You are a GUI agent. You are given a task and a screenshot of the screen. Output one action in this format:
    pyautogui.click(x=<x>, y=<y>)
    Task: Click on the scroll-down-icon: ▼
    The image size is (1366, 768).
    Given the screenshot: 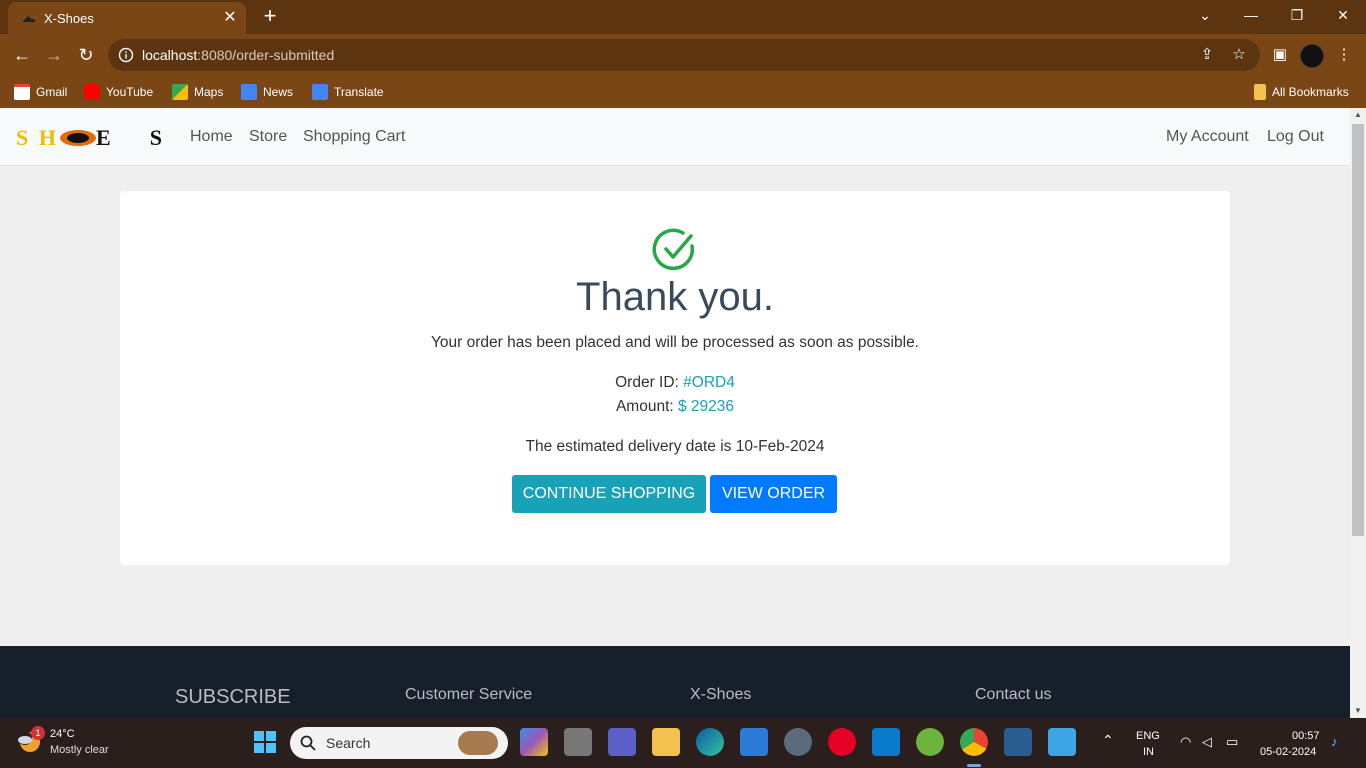 What is the action you would take?
    pyautogui.click(x=1358, y=711)
    